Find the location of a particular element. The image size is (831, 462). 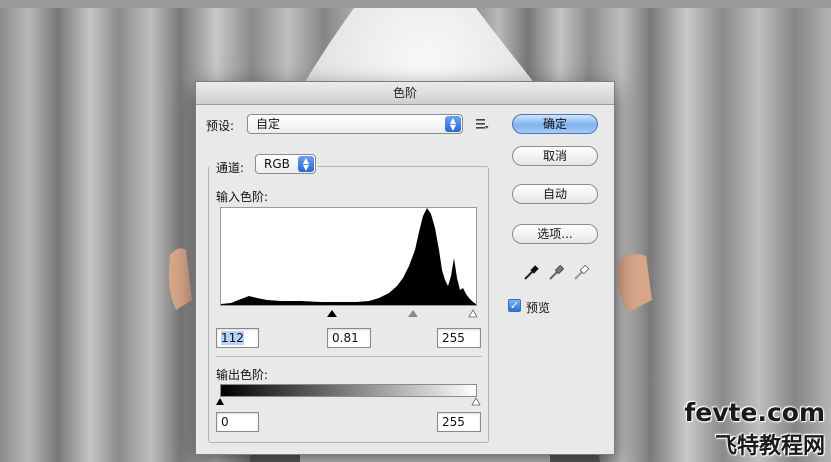

cancel-button: 取消 is located at coordinates (555, 156).